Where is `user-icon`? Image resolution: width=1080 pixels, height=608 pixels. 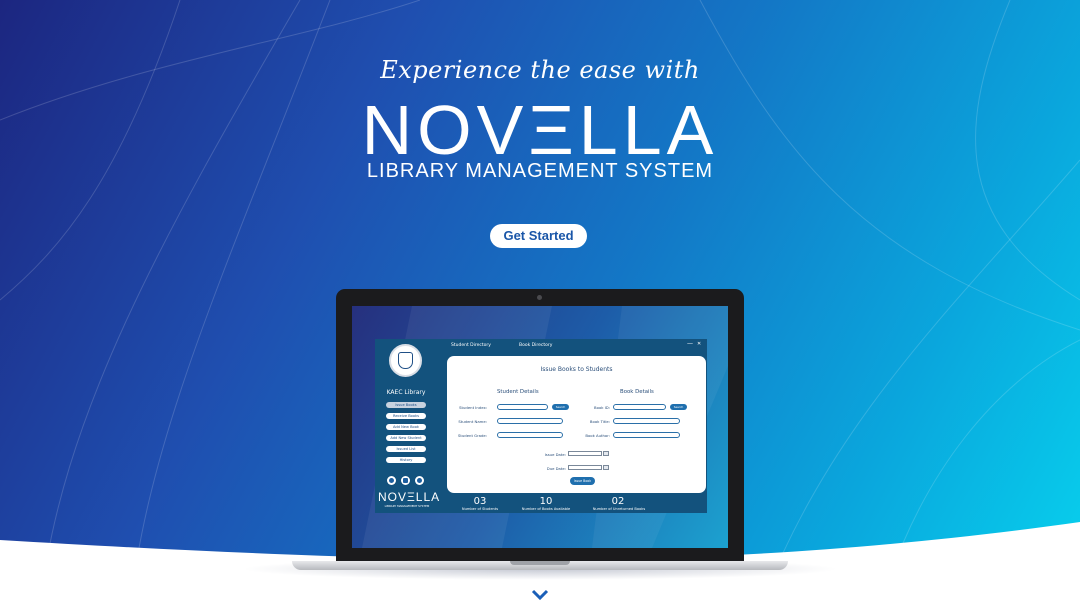
user-icon is located at coordinates (419, 480).